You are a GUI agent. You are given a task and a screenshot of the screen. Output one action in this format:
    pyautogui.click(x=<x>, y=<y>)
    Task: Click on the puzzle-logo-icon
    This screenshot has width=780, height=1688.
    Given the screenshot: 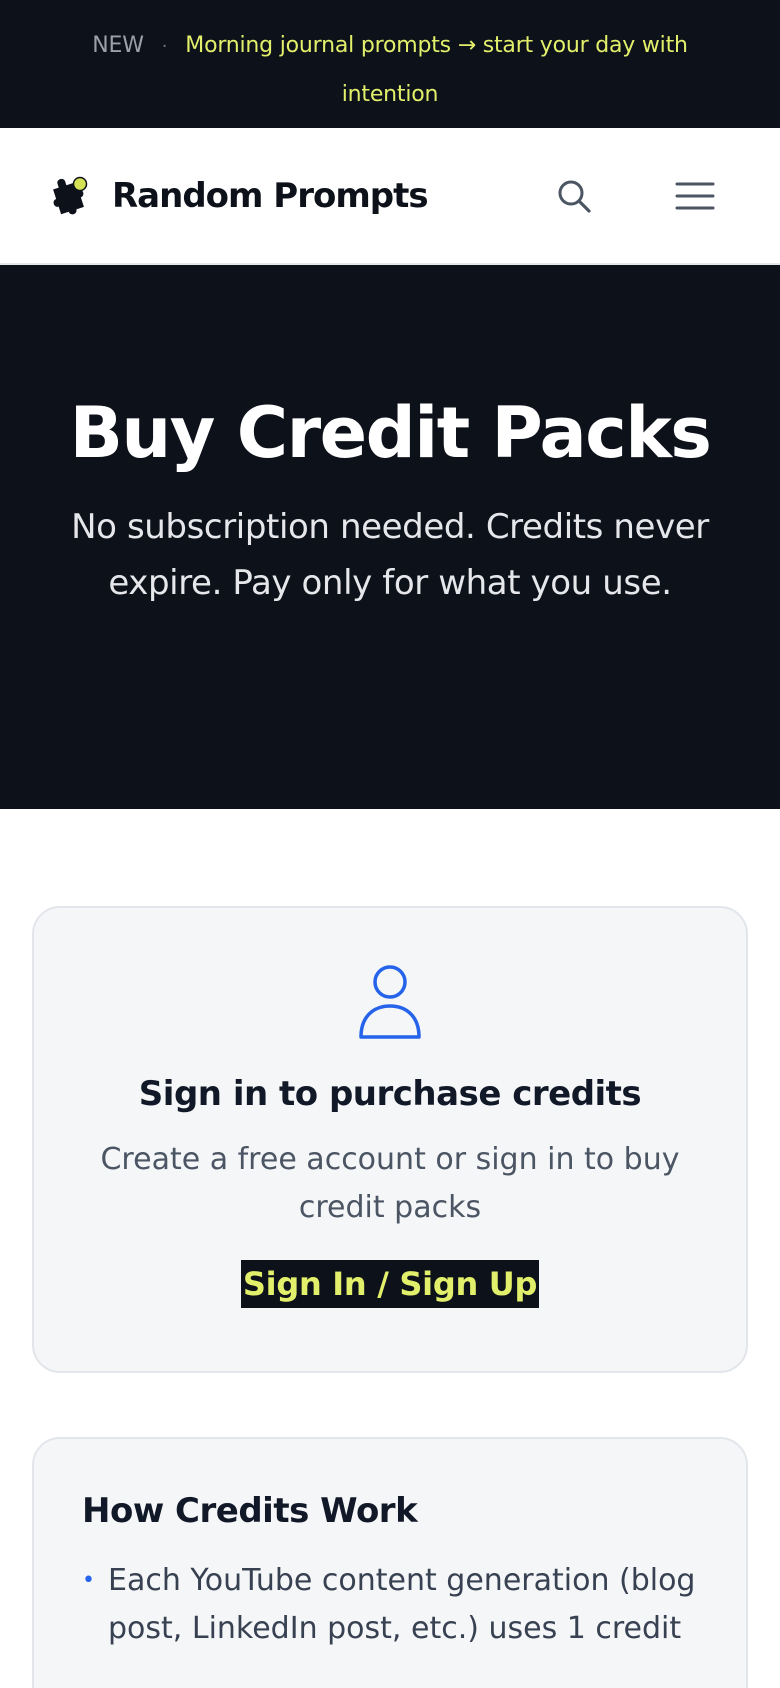 What is the action you would take?
    pyautogui.click(x=70, y=195)
    